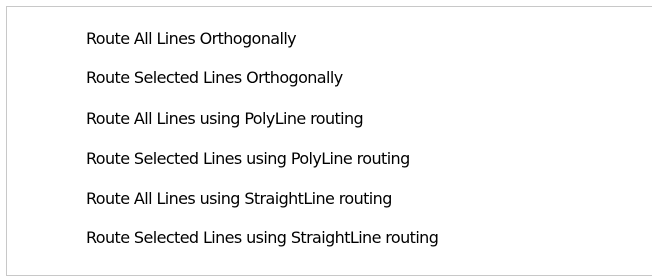 The width and height of the screenshot is (652, 276). I want to click on menu-item-route-all-polyline: Route All Lines using PolyLine routing, so click(329, 118).